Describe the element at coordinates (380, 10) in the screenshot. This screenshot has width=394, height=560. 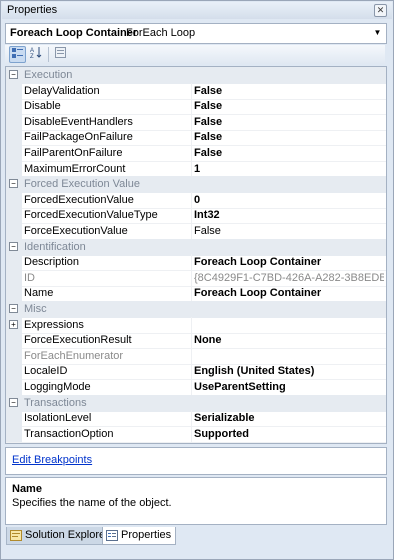
I see `close-icon: ✕` at that location.